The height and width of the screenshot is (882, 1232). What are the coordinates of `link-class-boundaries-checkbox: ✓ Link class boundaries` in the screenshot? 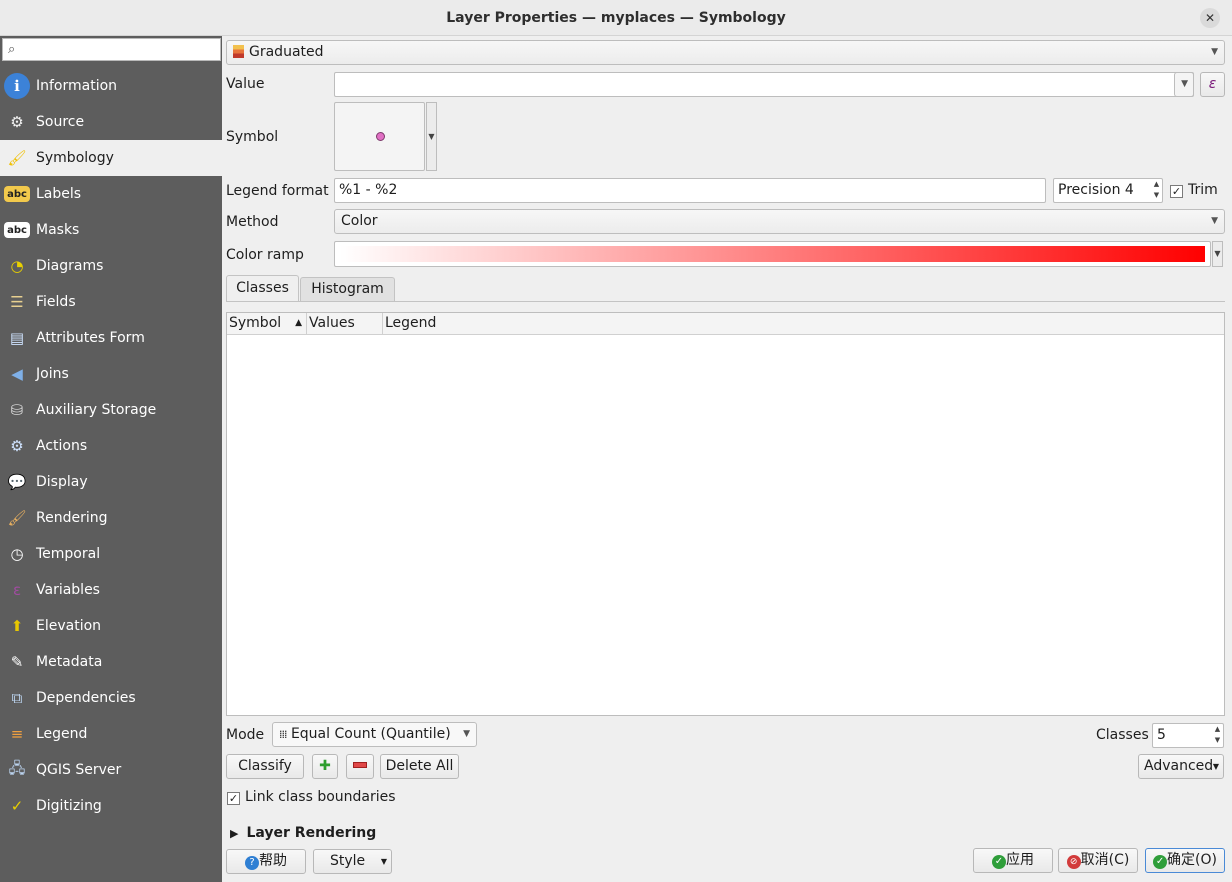 It's located at (311, 797).